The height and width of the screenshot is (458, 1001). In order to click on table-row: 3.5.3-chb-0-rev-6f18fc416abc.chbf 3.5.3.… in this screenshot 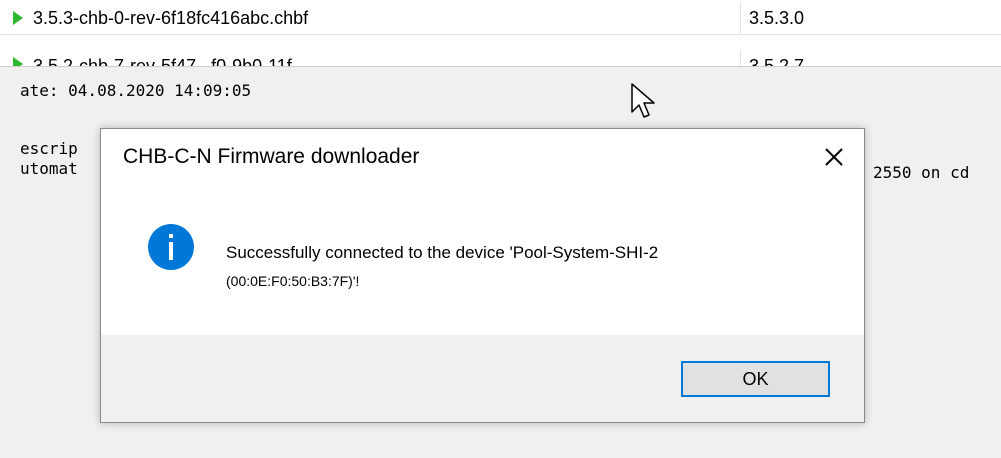, I will do `click(500, 18)`.